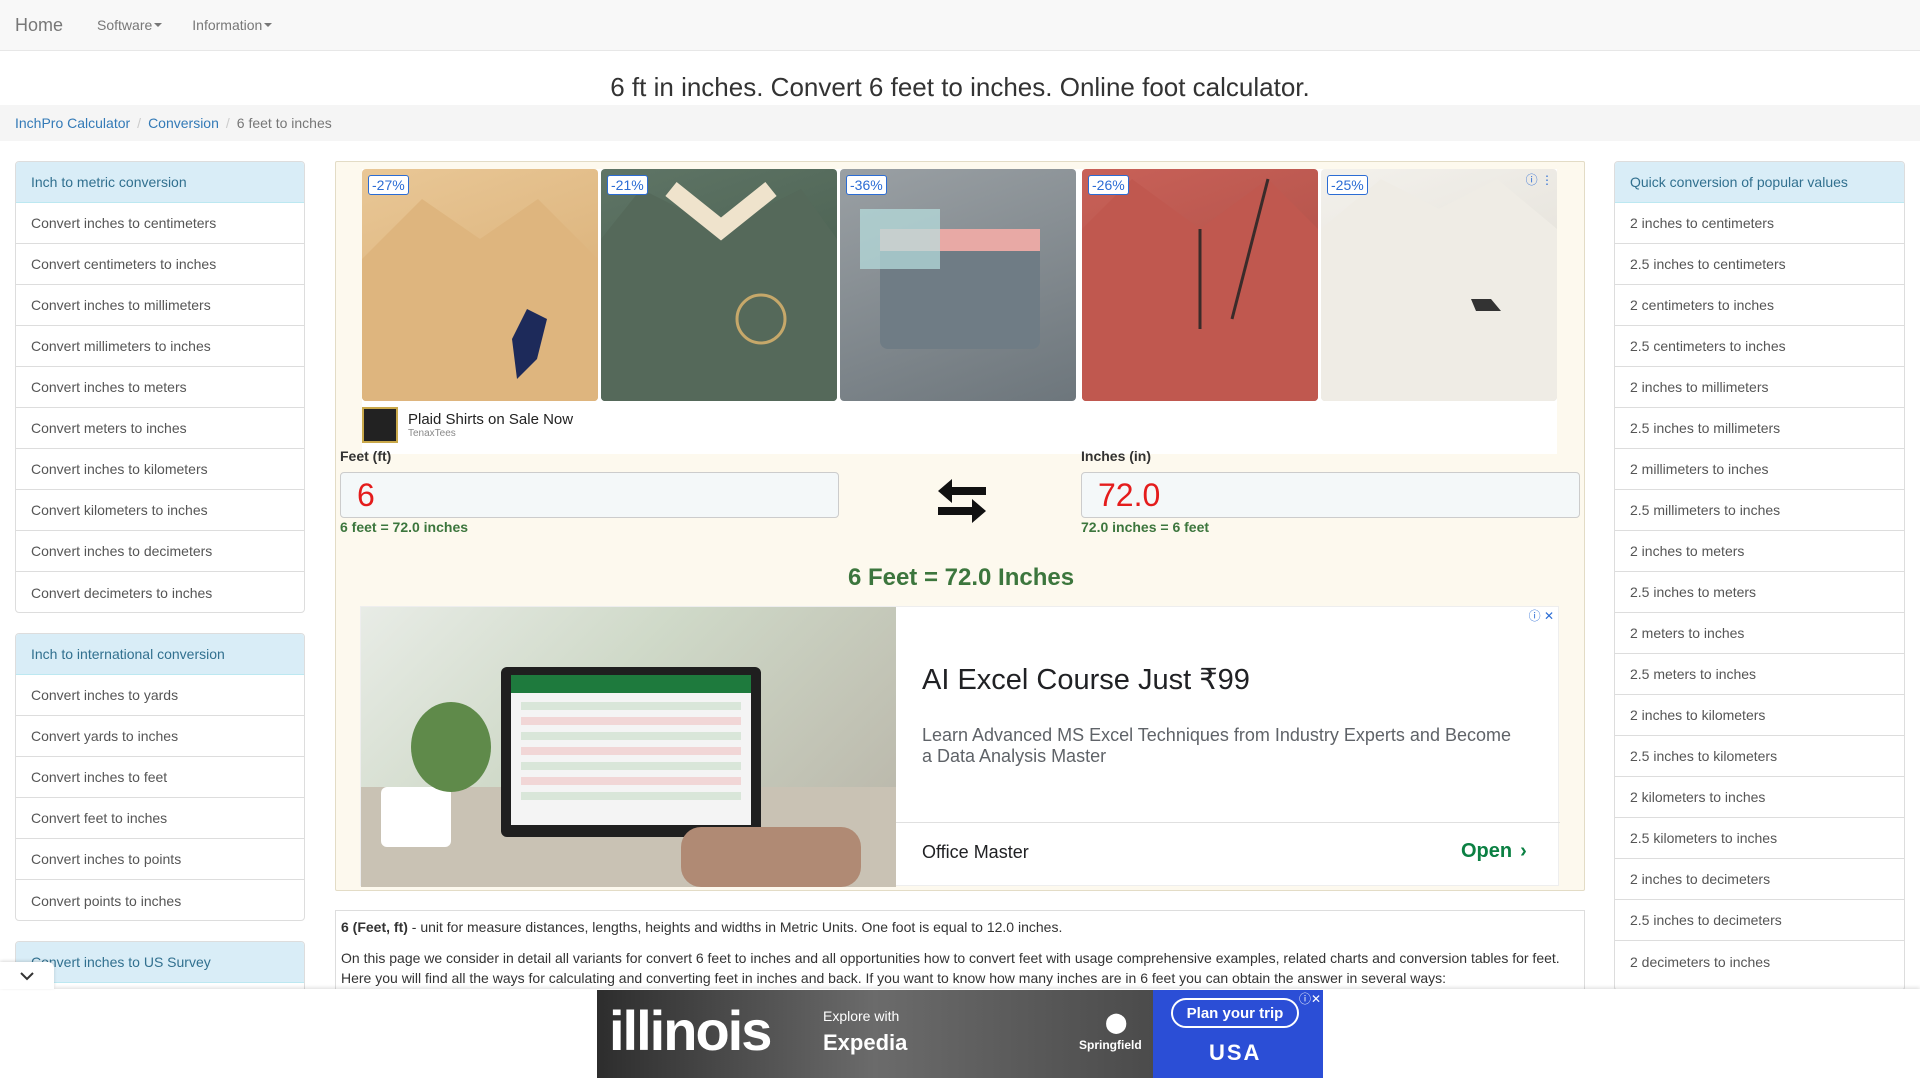 The width and height of the screenshot is (1920, 1080). I want to click on list-item: 2.5 inches to millimeters, so click(1759, 428).